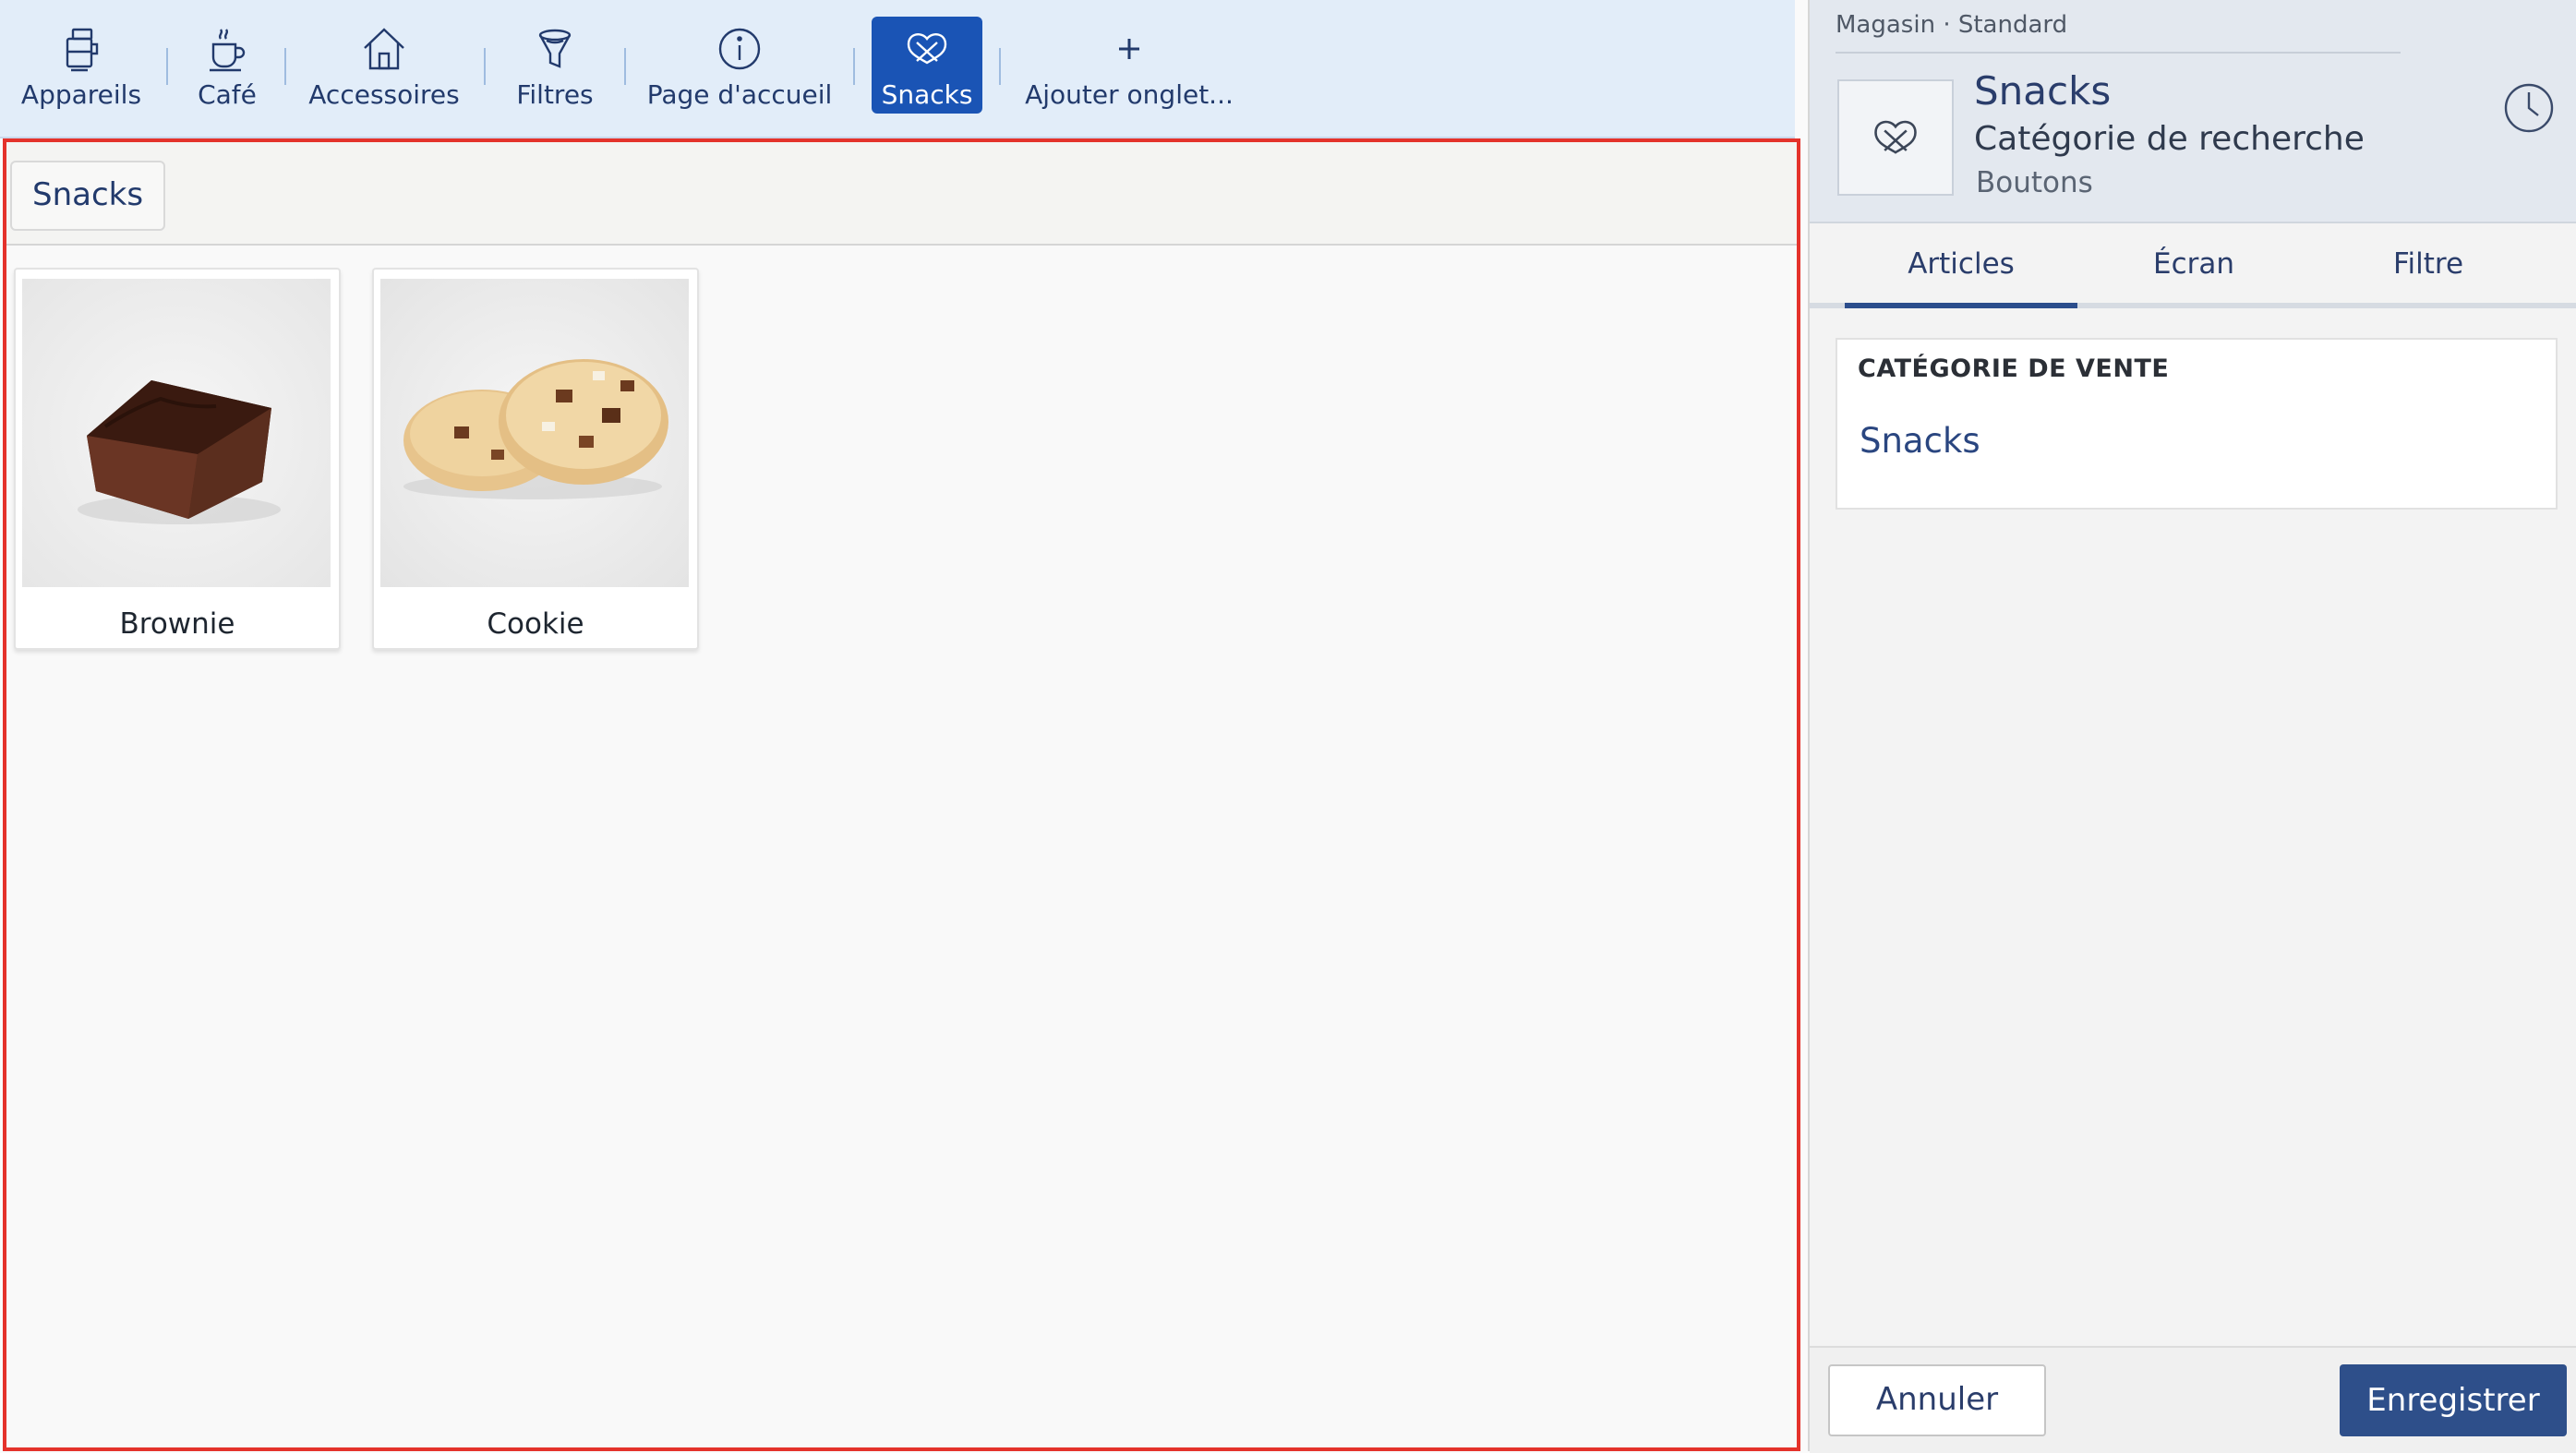 This screenshot has width=2576, height=1453. Describe the element at coordinates (534, 433) in the screenshot. I see `cookie-image` at that location.